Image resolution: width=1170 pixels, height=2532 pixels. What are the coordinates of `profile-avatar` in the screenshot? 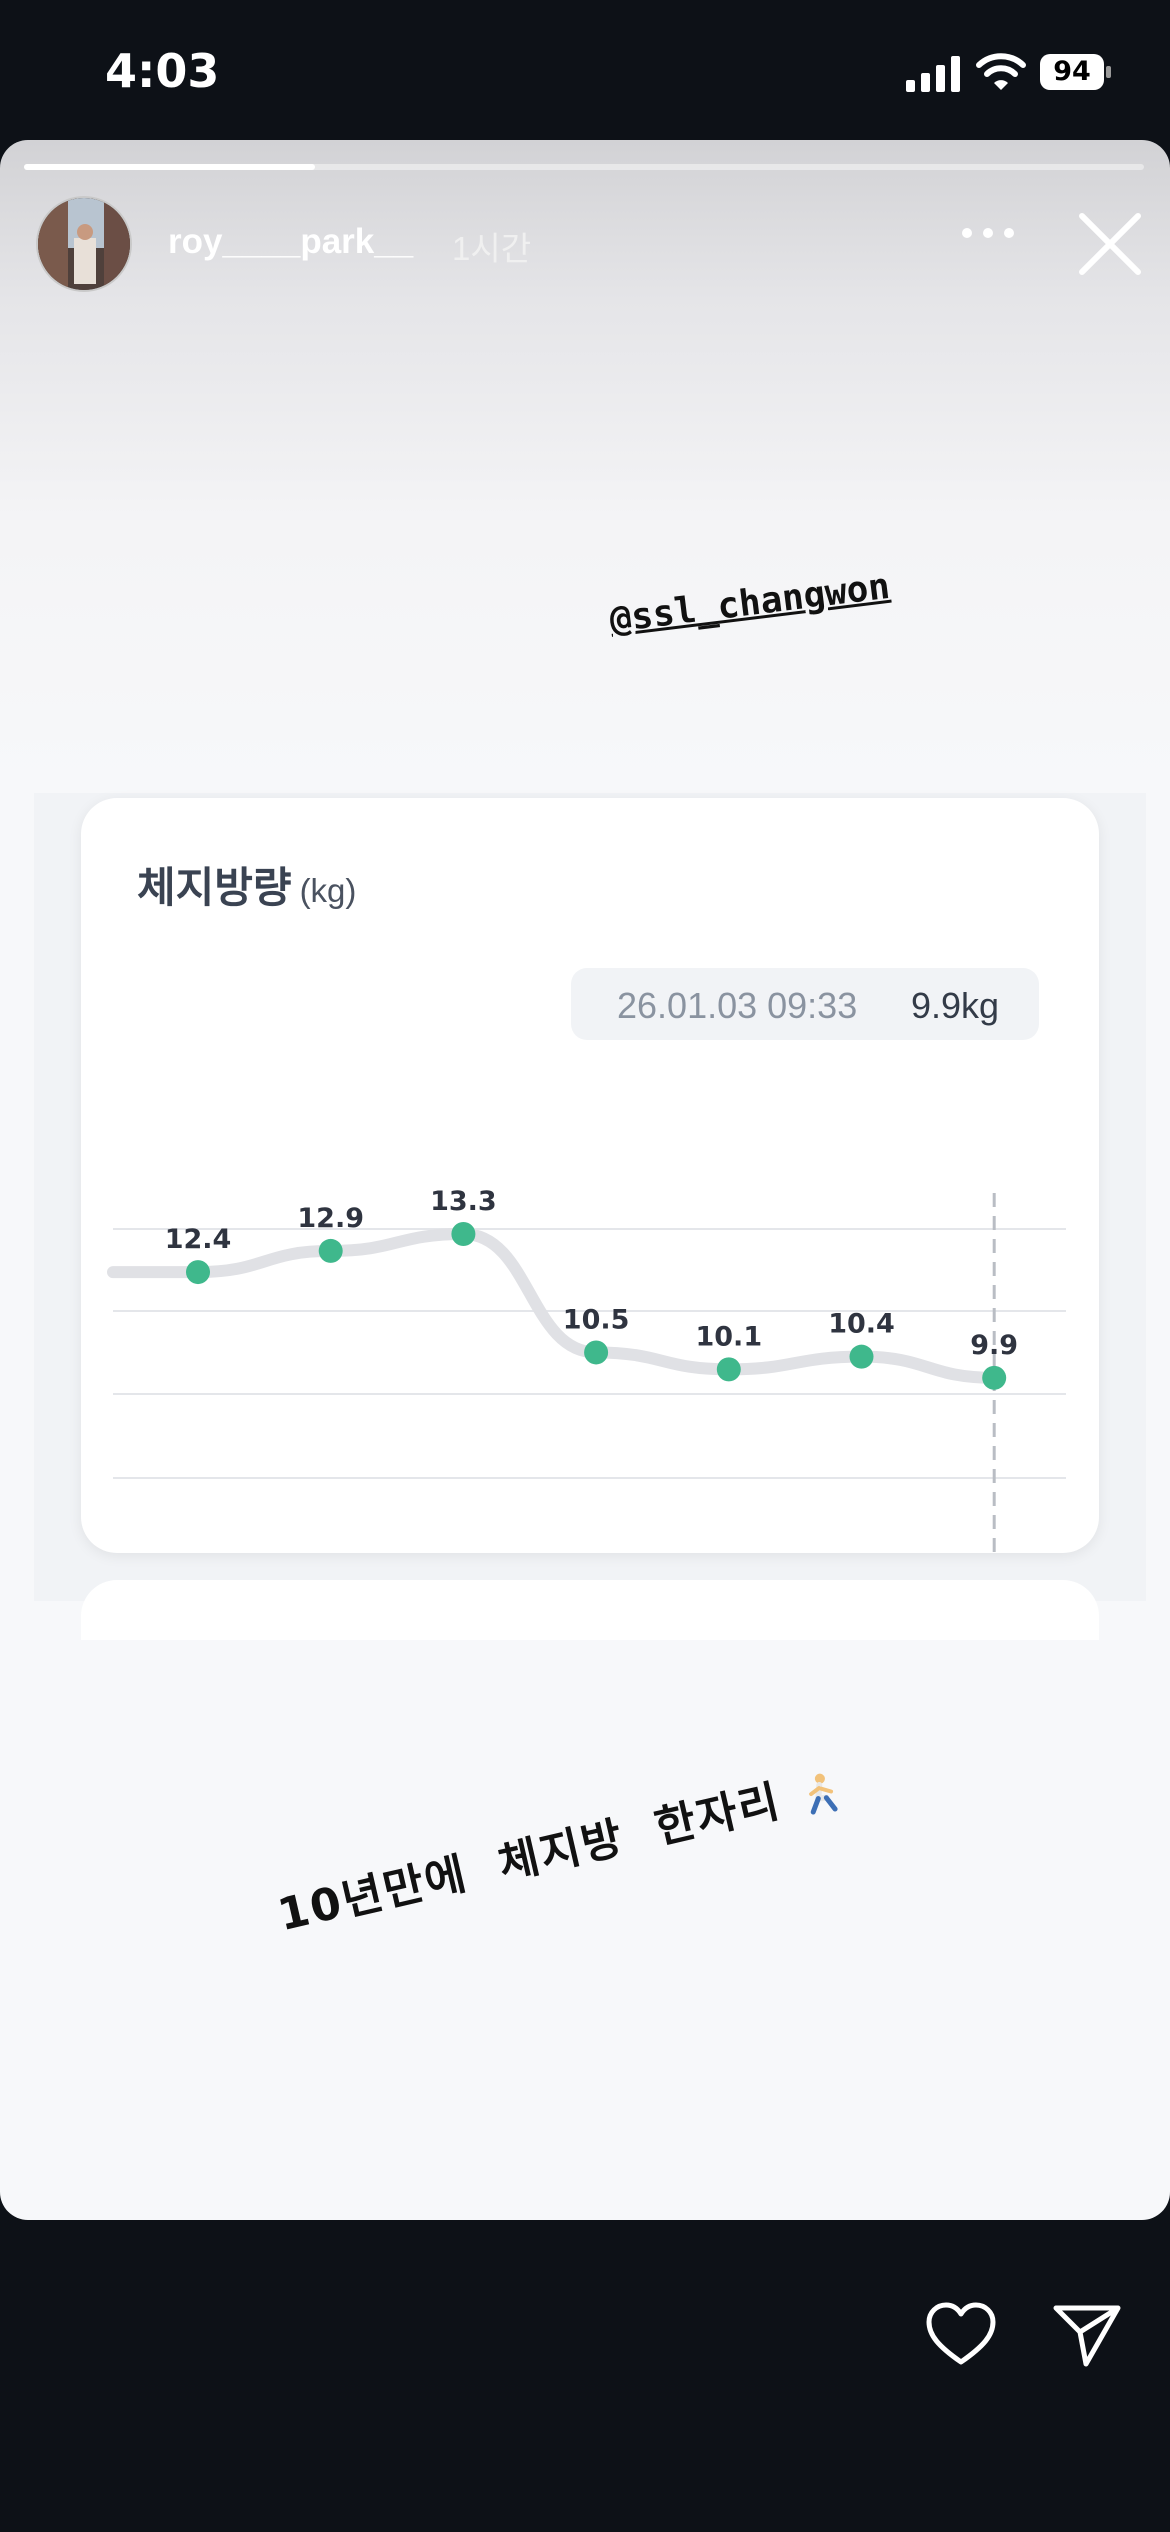 It's located at (84, 244).